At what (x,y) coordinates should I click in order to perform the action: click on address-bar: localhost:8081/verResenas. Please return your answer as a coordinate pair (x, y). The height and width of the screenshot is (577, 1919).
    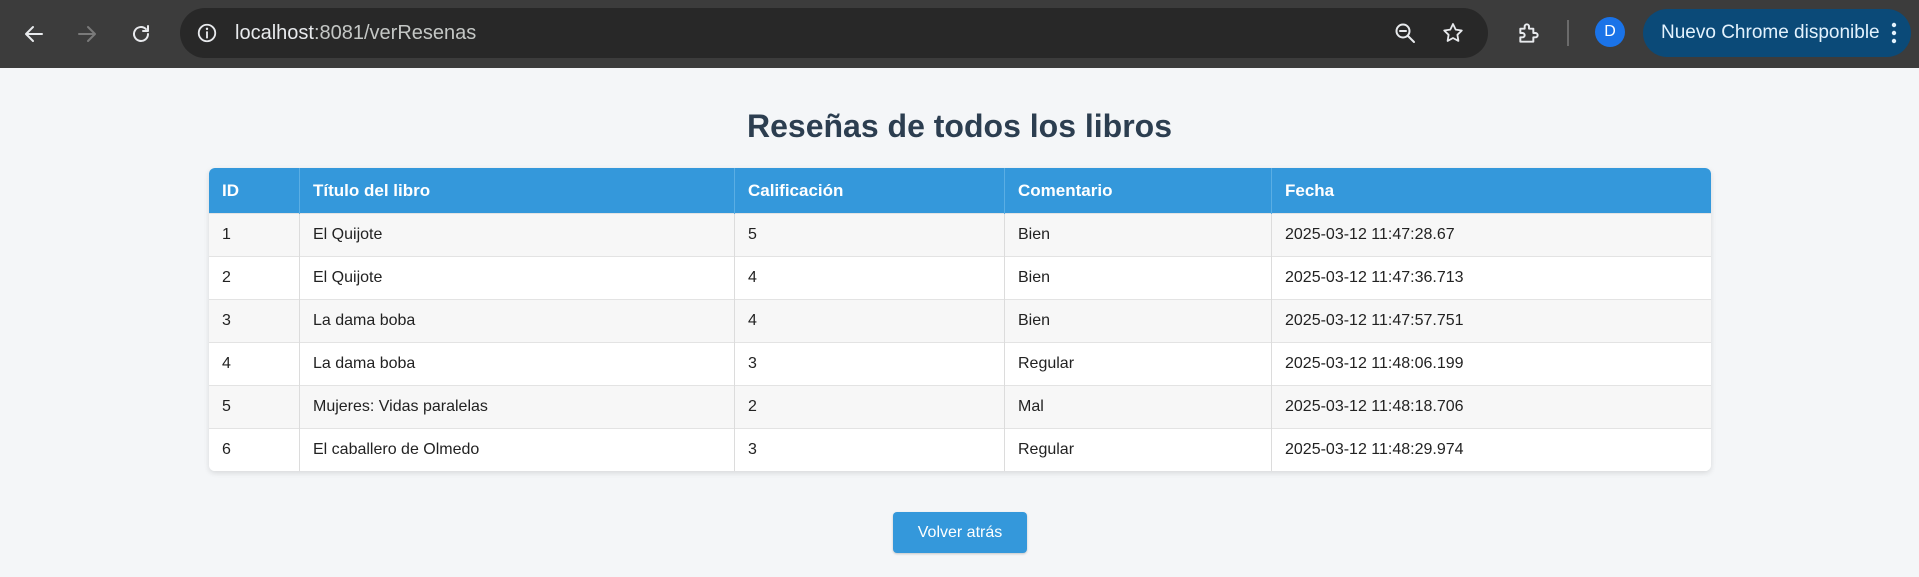
    Looking at the image, I should click on (834, 33).